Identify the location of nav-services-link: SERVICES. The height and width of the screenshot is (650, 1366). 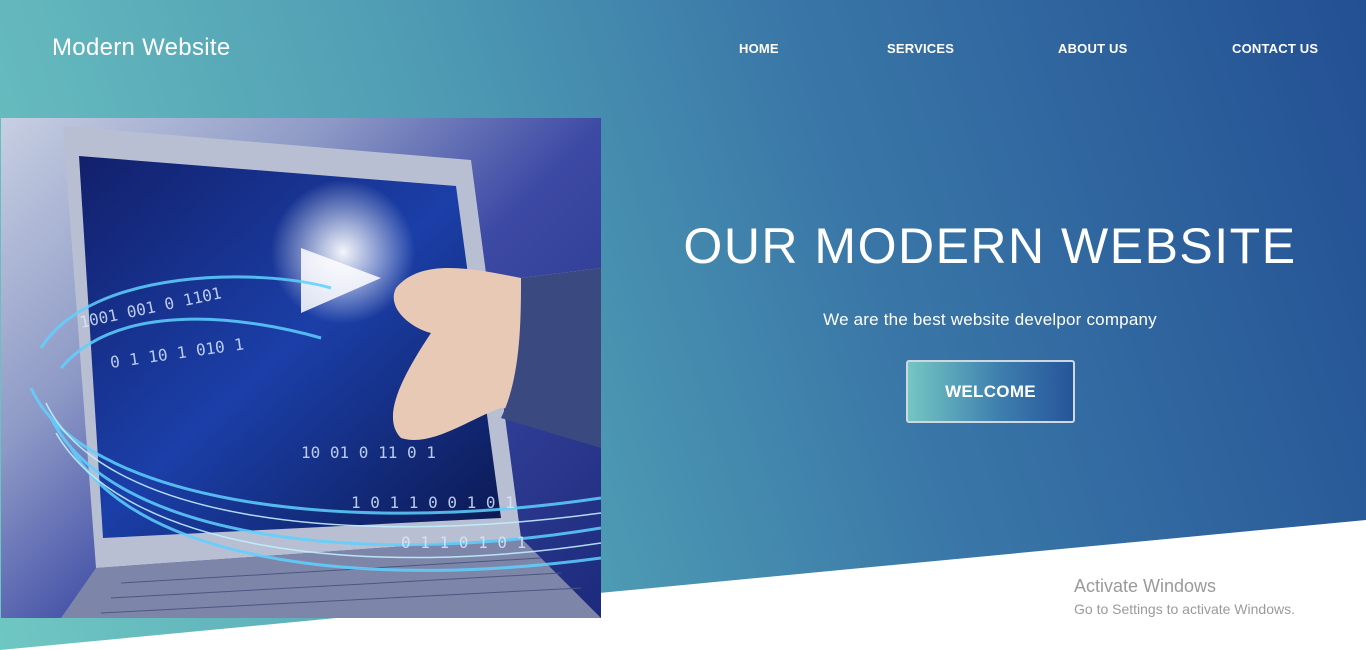
(920, 48).